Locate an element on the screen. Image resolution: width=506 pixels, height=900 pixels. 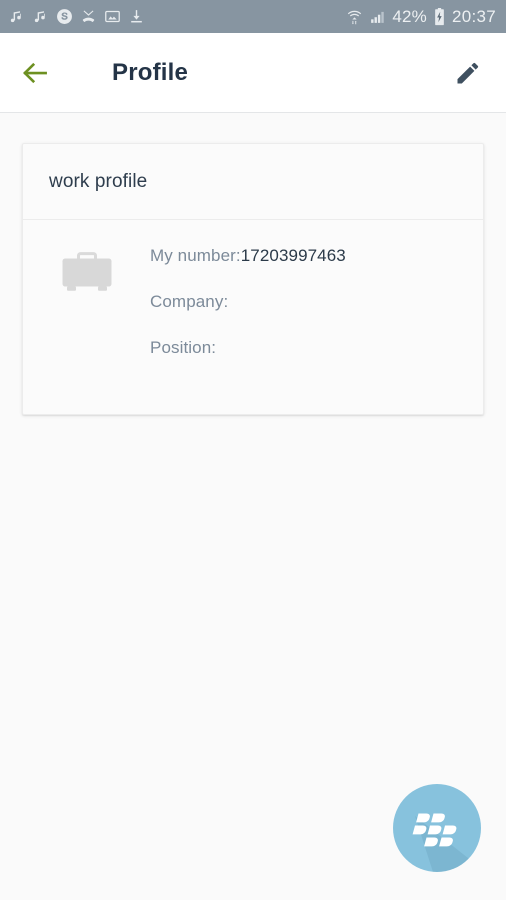
skype-icon is located at coordinates (64, 16).